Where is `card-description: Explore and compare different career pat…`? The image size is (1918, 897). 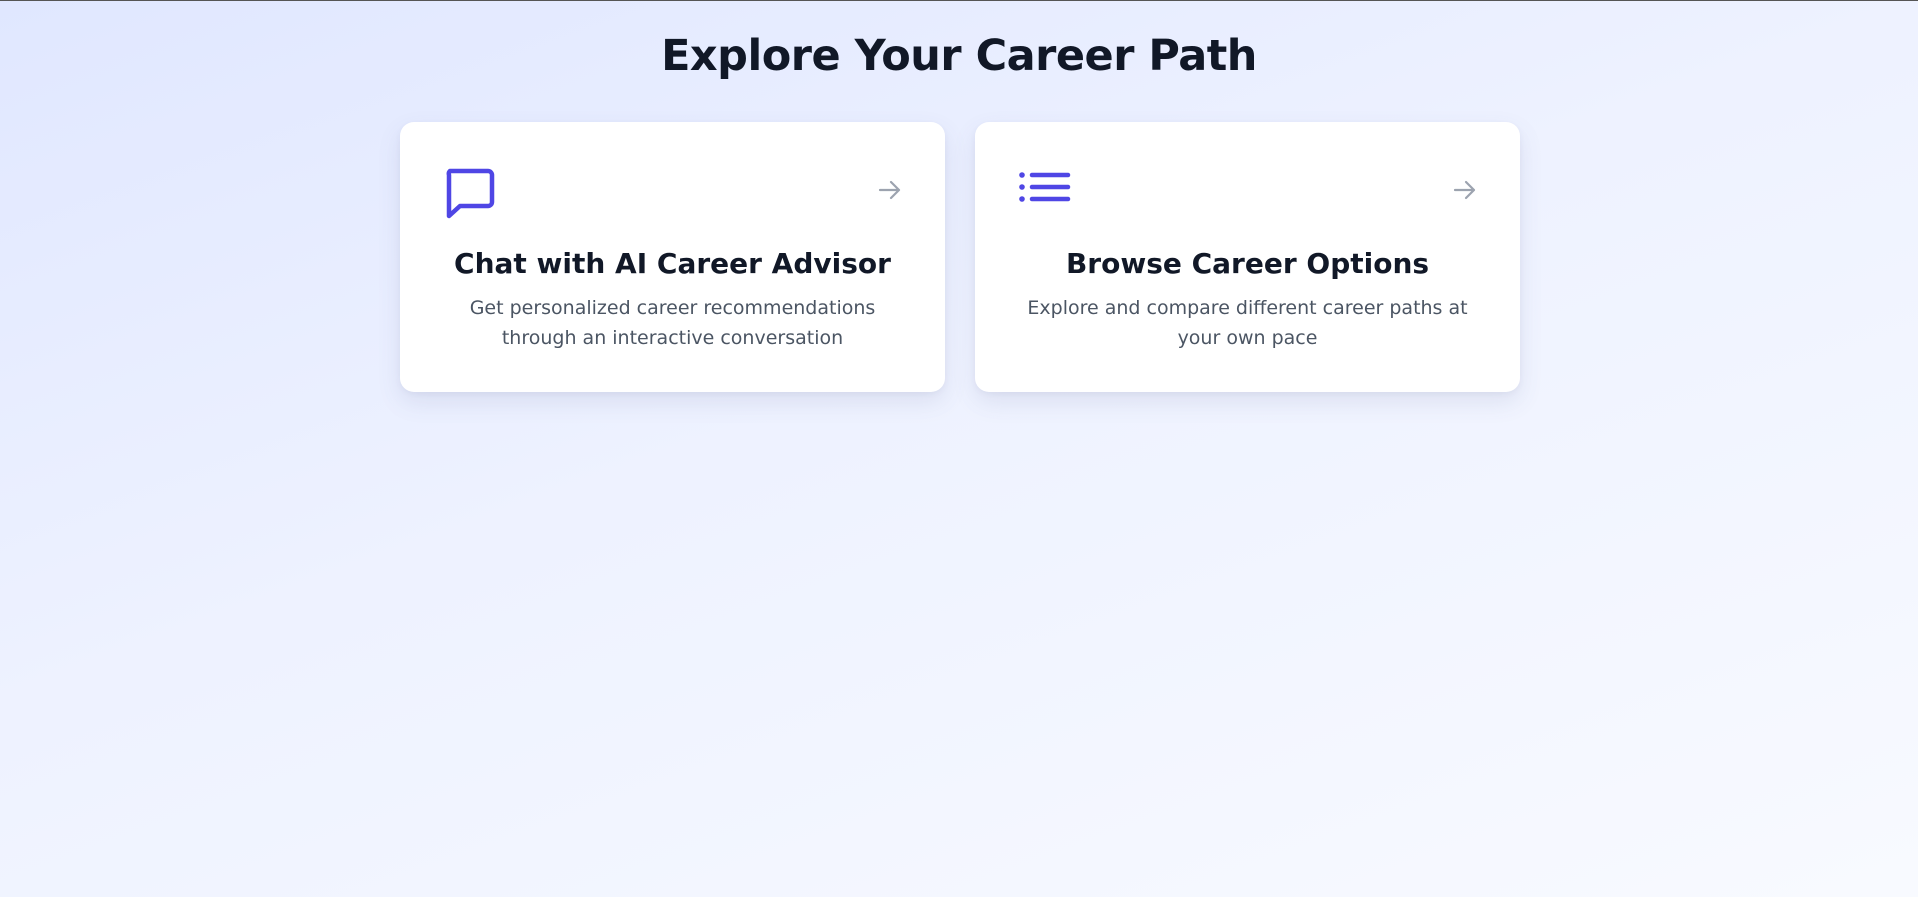
card-description: Explore and compare different career pat… is located at coordinates (1247, 323).